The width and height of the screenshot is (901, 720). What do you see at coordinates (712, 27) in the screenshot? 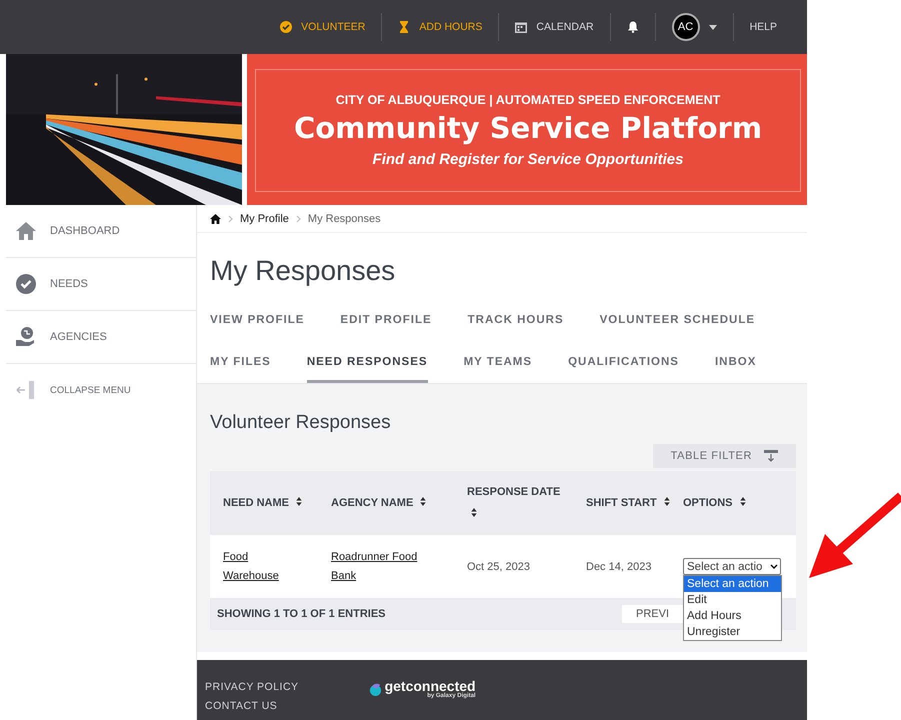
I see `caret-icon` at bounding box center [712, 27].